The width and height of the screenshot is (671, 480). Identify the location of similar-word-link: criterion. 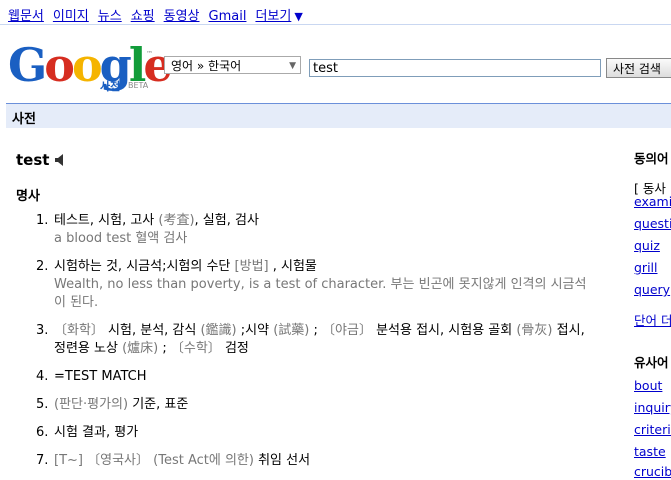
(652, 429).